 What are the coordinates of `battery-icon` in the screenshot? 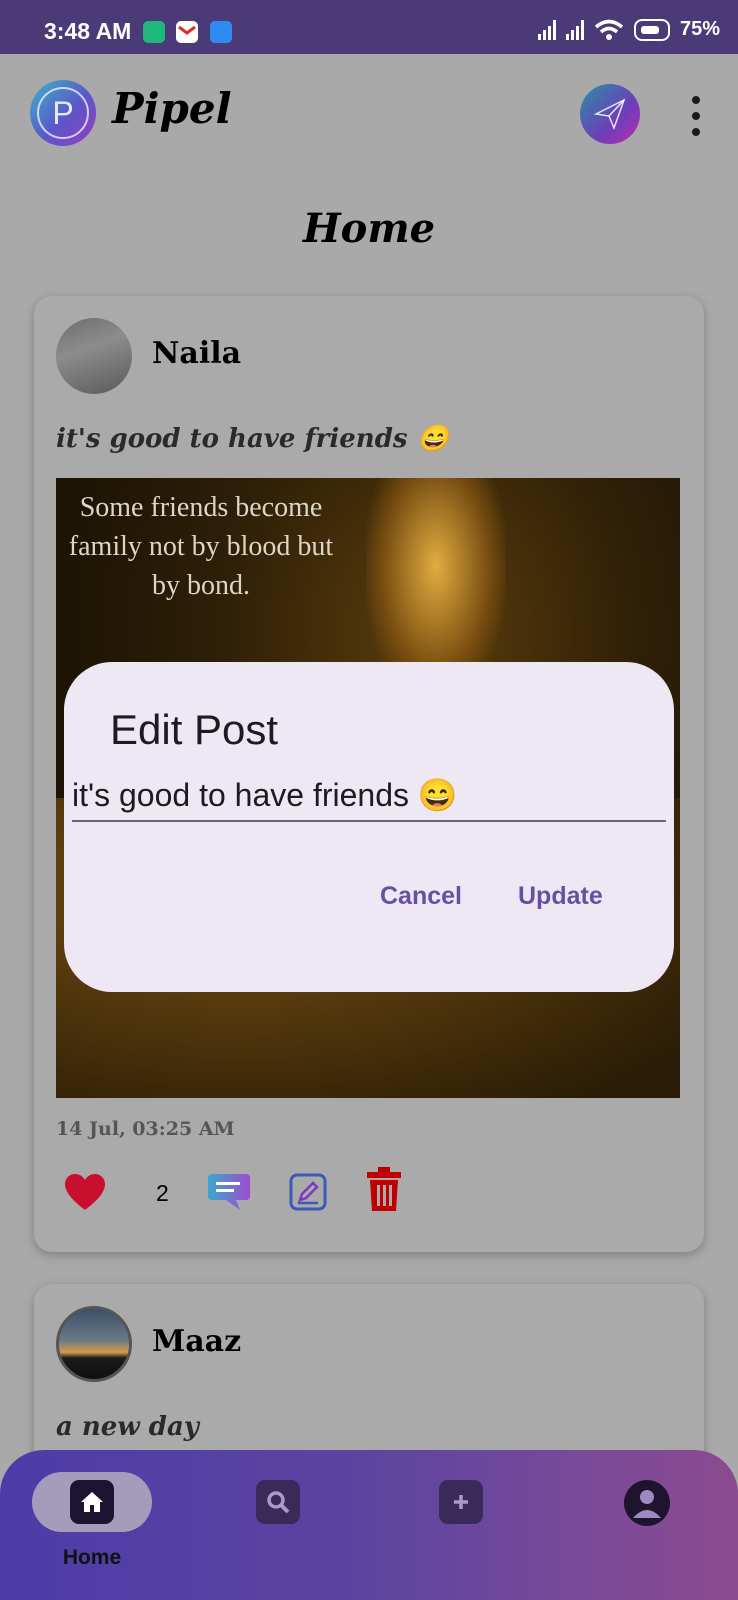 It's located at (651, 29).